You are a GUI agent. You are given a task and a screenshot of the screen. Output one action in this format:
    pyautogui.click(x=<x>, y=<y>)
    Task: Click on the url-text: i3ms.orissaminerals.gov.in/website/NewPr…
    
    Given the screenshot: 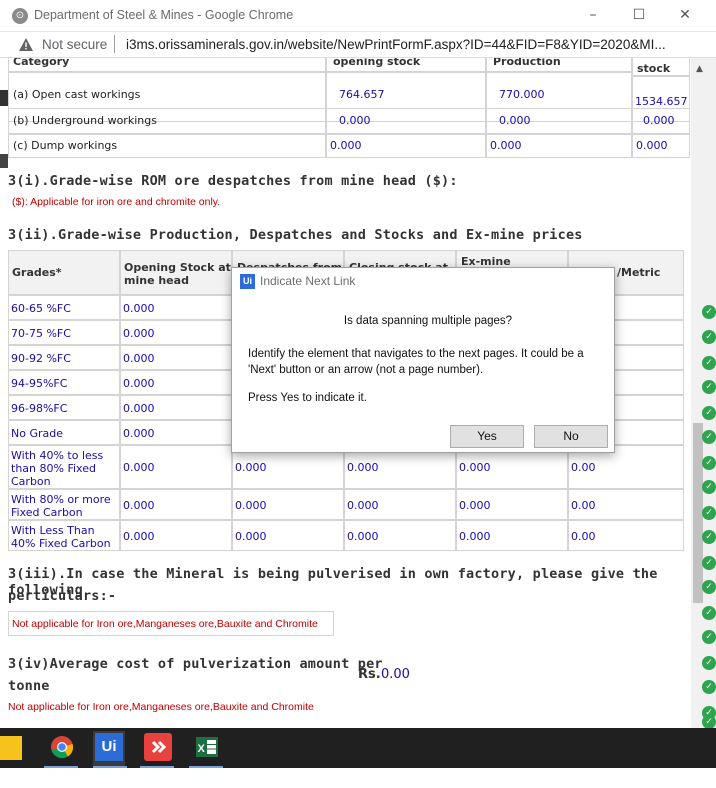 What is the action you would take?
    pyautogui.click(x=396, y=44)
    